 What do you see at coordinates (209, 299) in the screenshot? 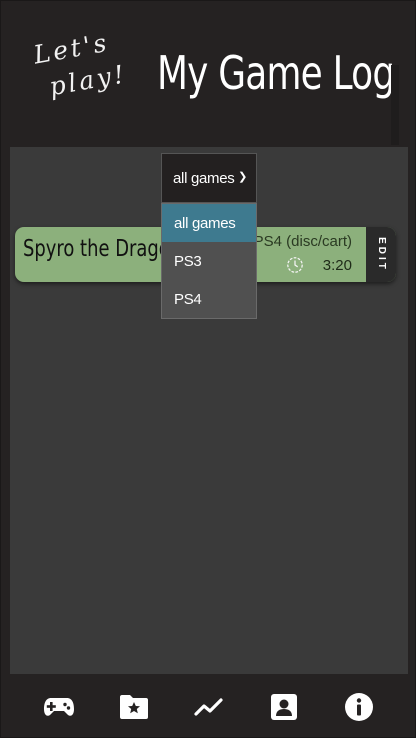
I see `filter-option-ps4: PS4` at bounding box center [209, 299].